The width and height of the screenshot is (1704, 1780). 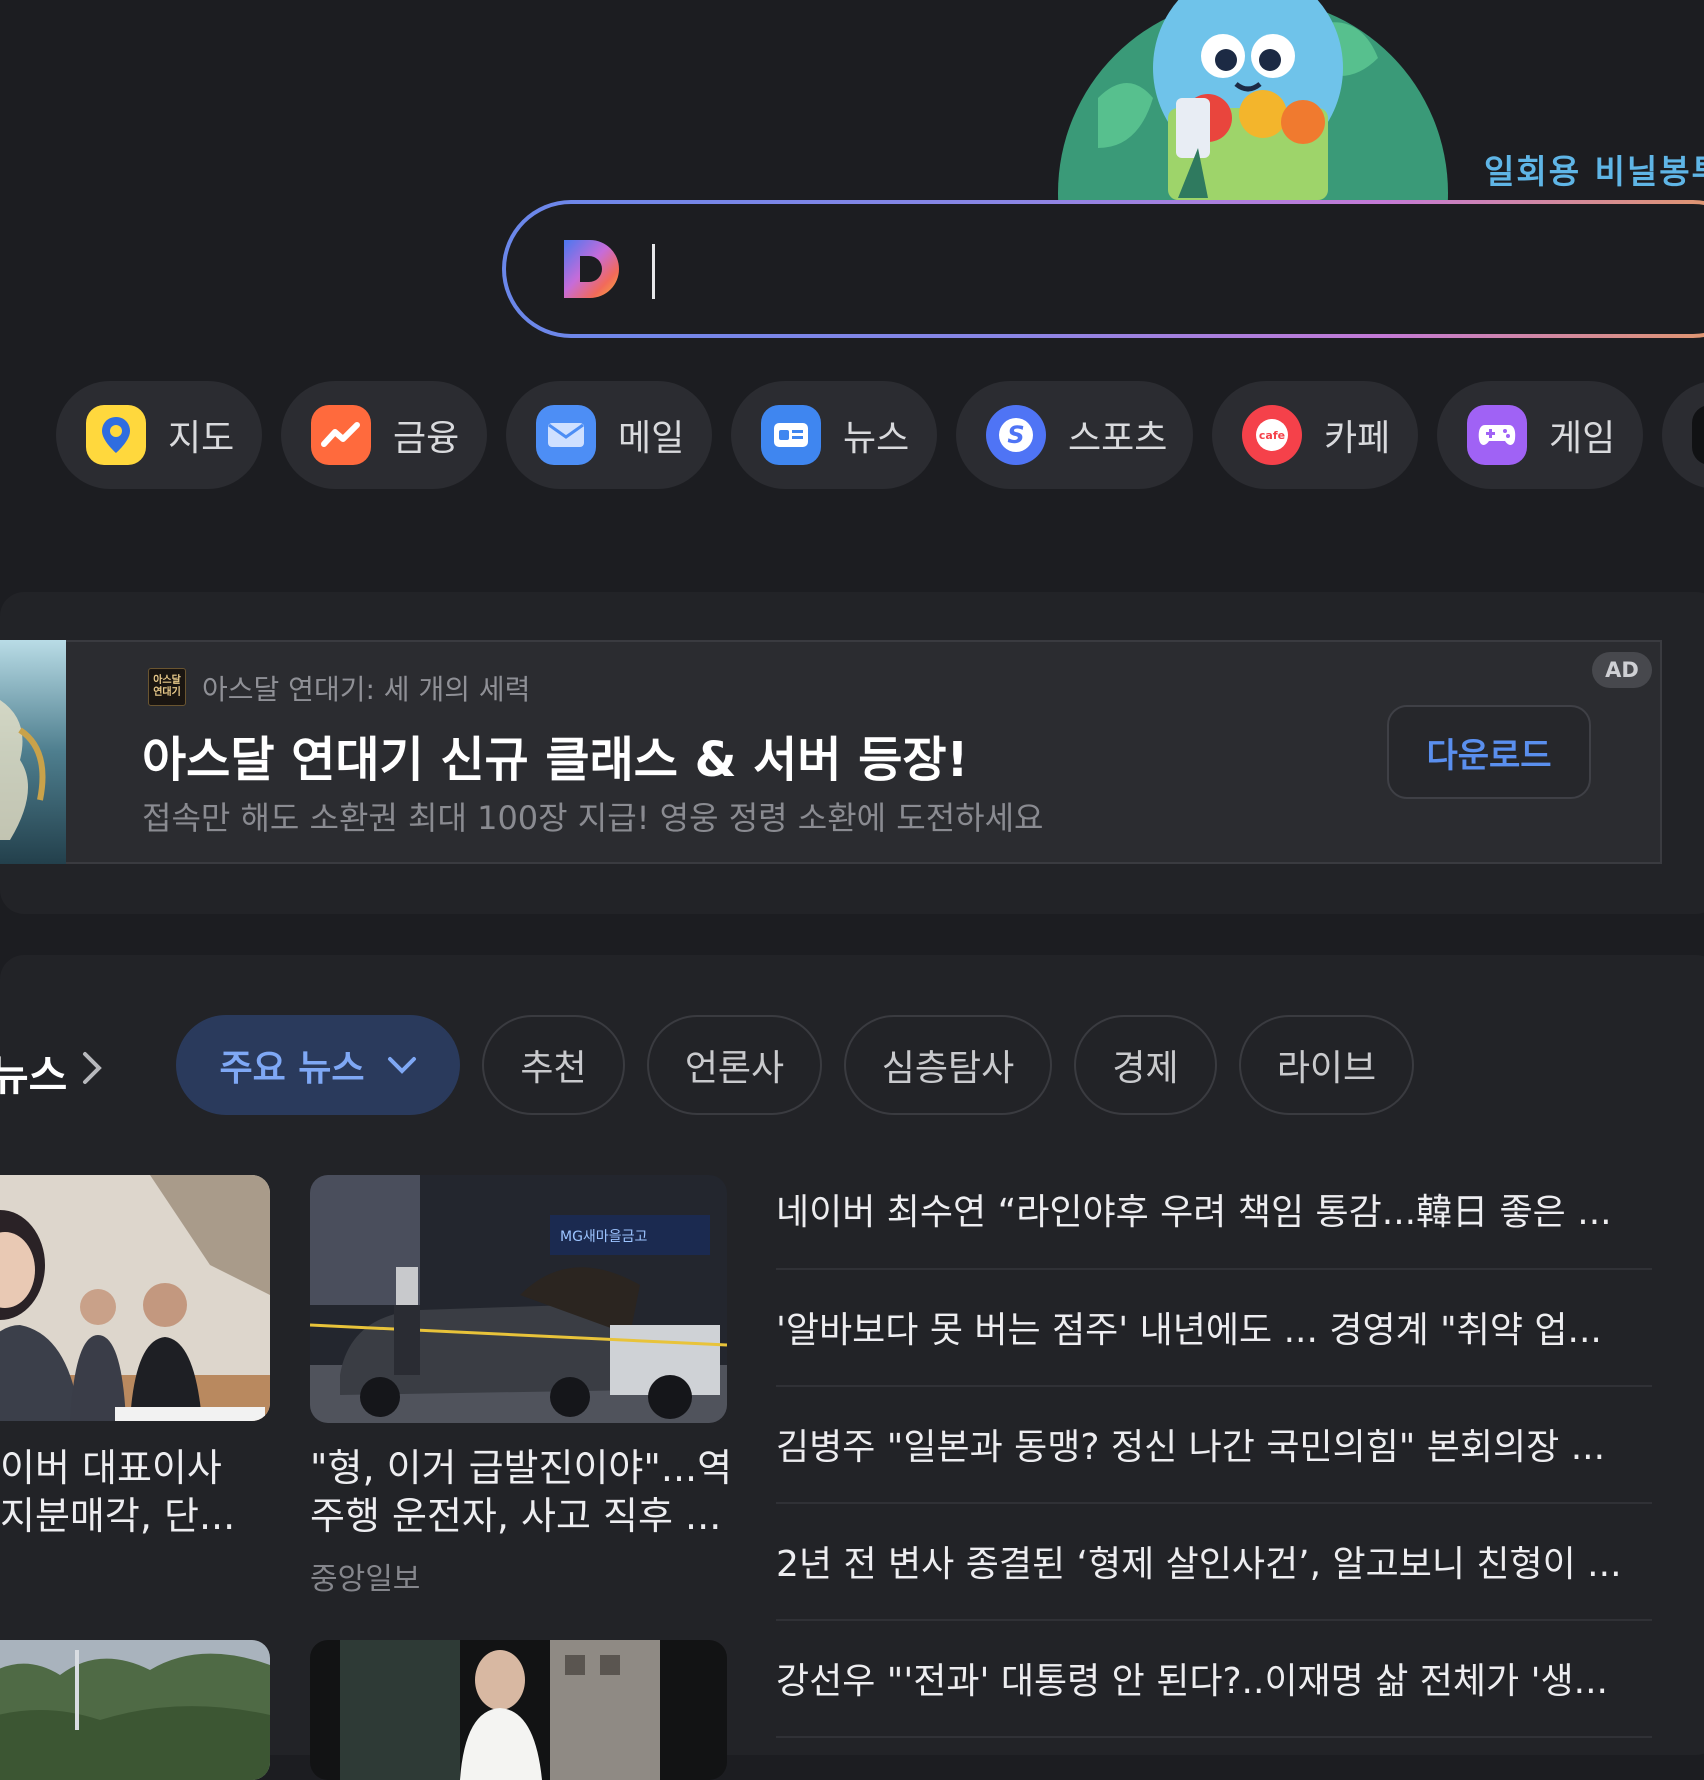 I want to click on ad-download-button: 다운로드, so click(x=1489, y=752).